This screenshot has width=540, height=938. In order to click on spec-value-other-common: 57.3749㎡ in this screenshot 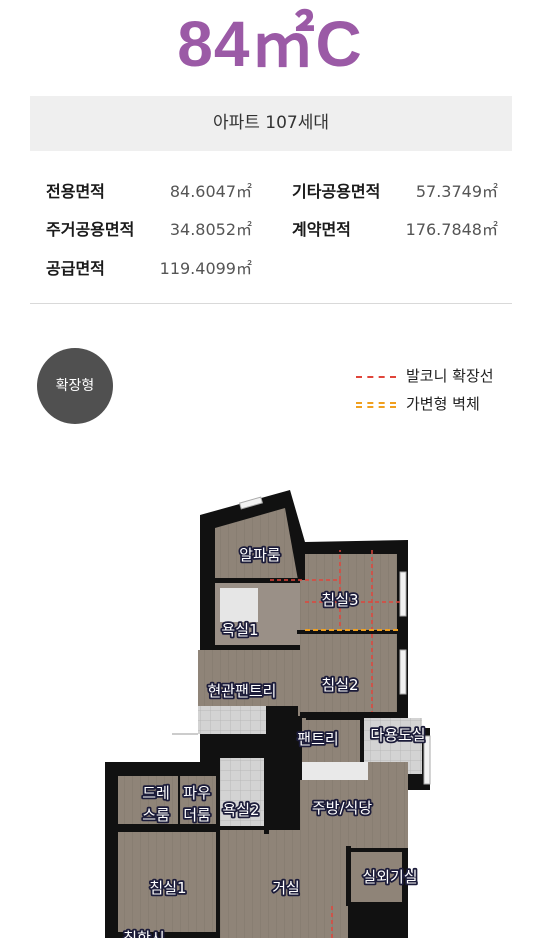, I will do `click(456, 191)`.